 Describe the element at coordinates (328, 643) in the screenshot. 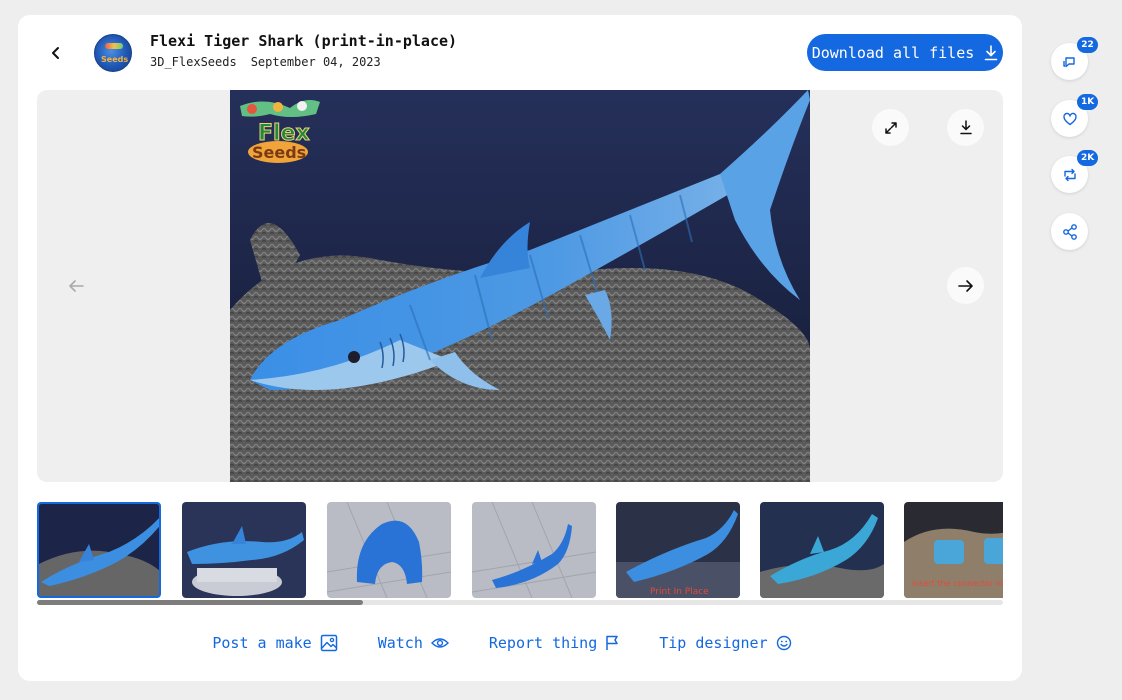

I see `image-icon` at that location.